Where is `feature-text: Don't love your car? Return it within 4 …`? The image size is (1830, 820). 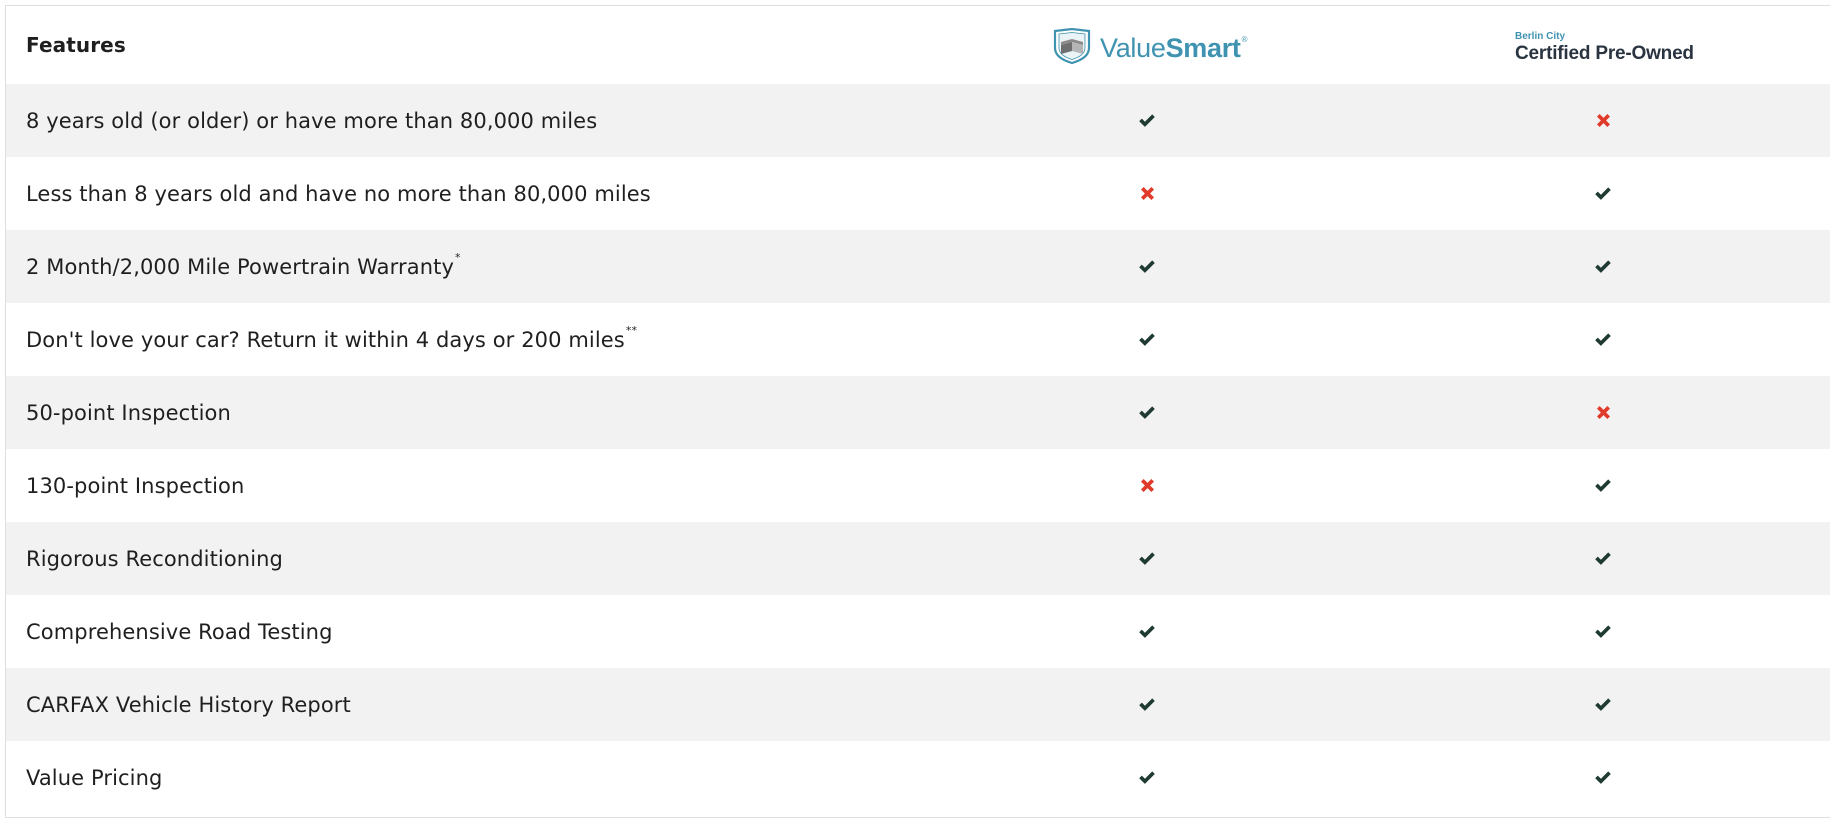
feature-text: Don't love your car? Return it within 4 … is located at coordinates (325, 339).